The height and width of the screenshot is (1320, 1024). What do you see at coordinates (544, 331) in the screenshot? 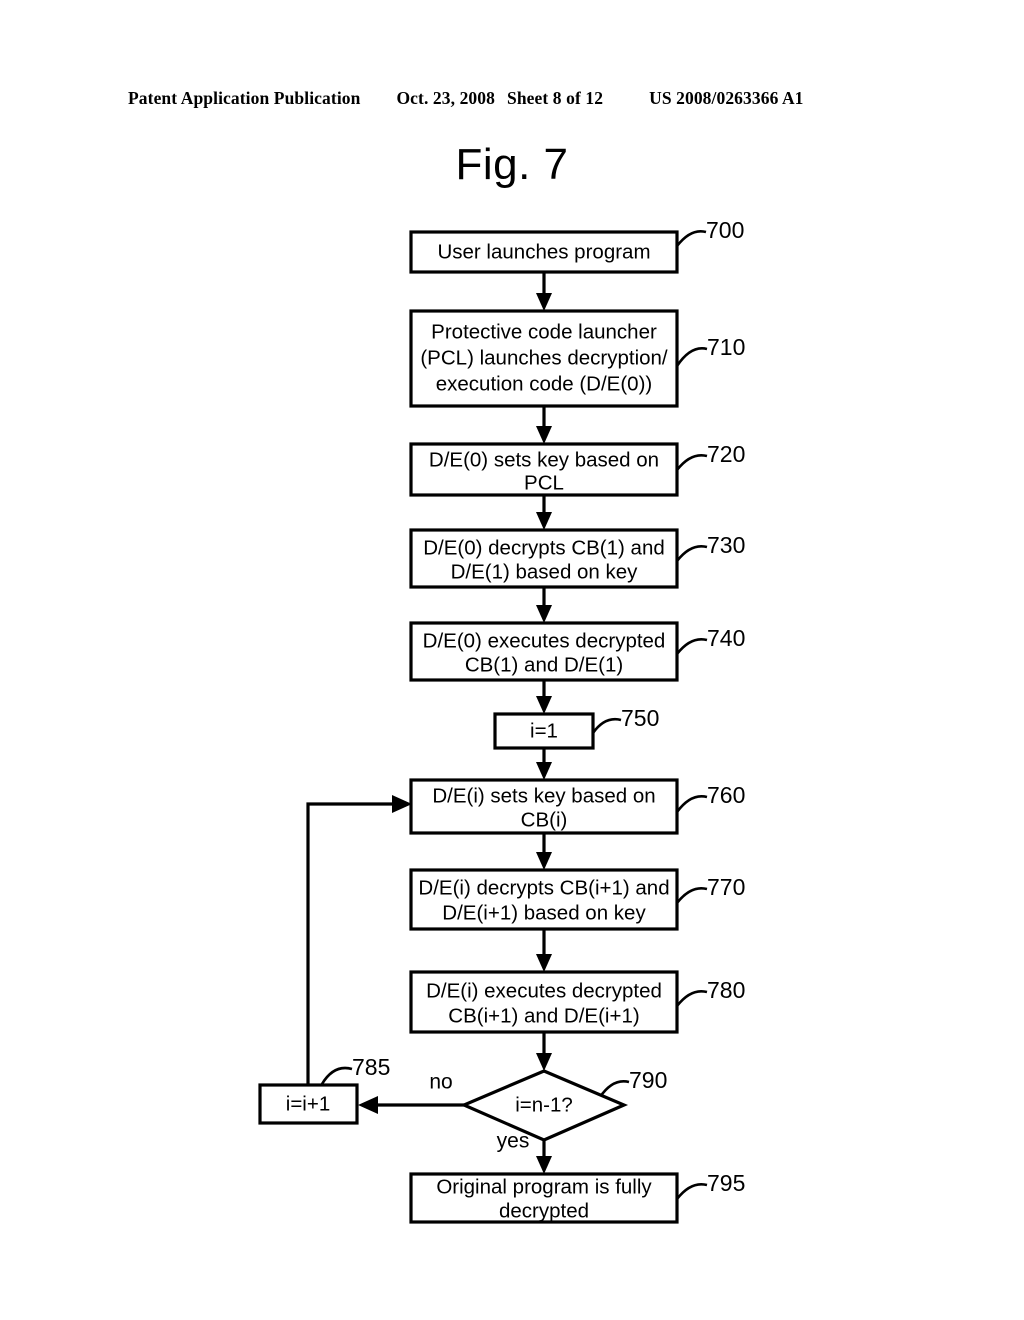
I see `node-710-line-0: Protective code launcher` at bounding box center [544, 331].